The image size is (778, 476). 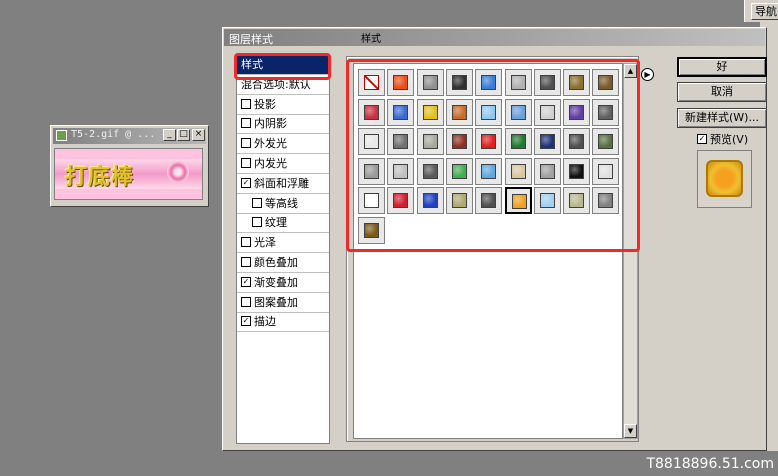 I want to click on canvas-text: 打底棒, so click(x=100, y=177).